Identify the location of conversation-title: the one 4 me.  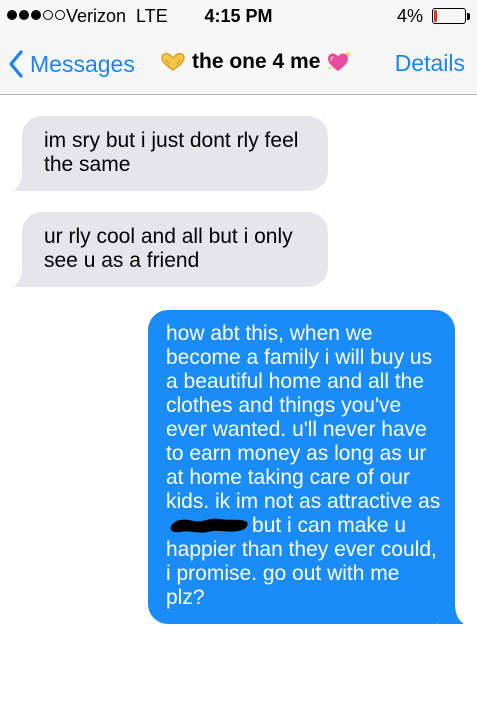
(256, 62).